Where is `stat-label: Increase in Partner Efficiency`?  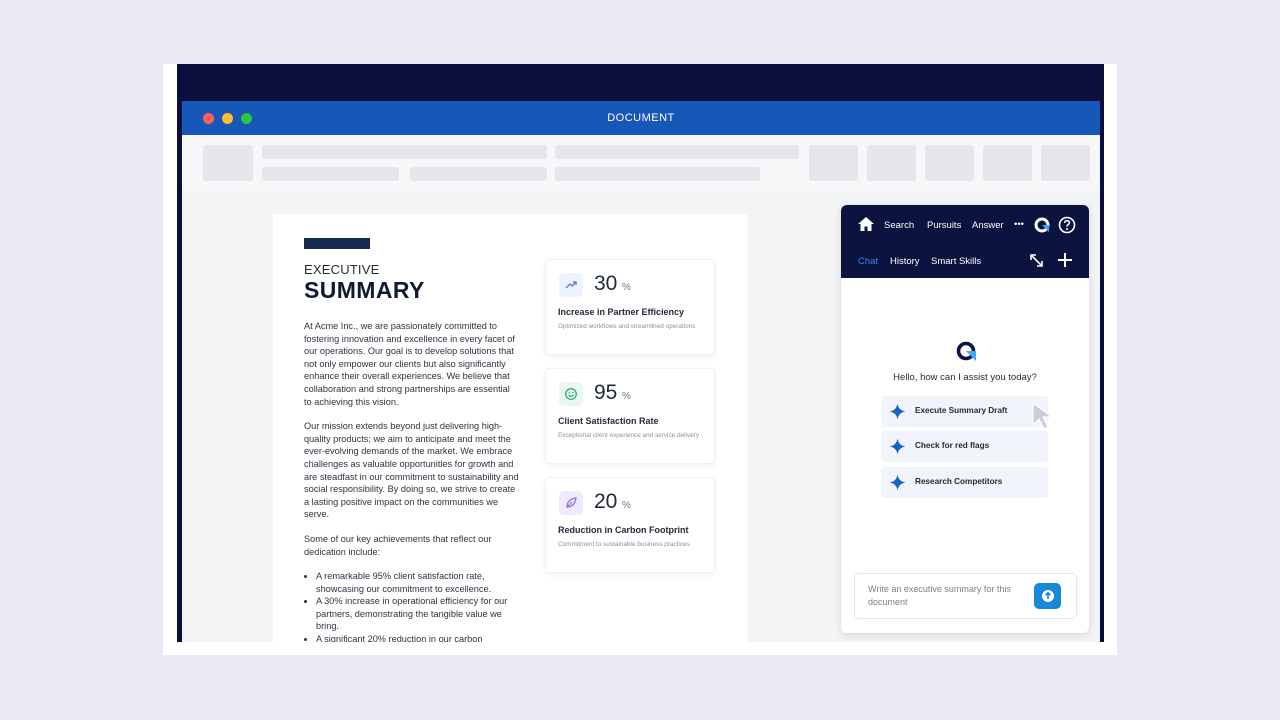 stat-label: Increase in Partner Efficiency is located at coordinates (621, 312).